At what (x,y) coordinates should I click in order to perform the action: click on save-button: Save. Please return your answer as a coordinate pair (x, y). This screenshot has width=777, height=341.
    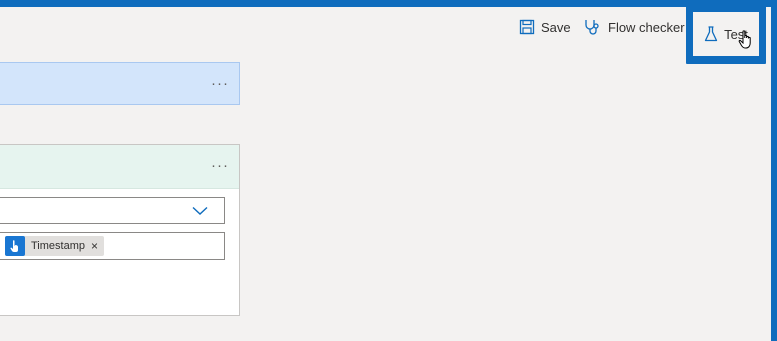
    Looking at the image, I should click on (545, 27).